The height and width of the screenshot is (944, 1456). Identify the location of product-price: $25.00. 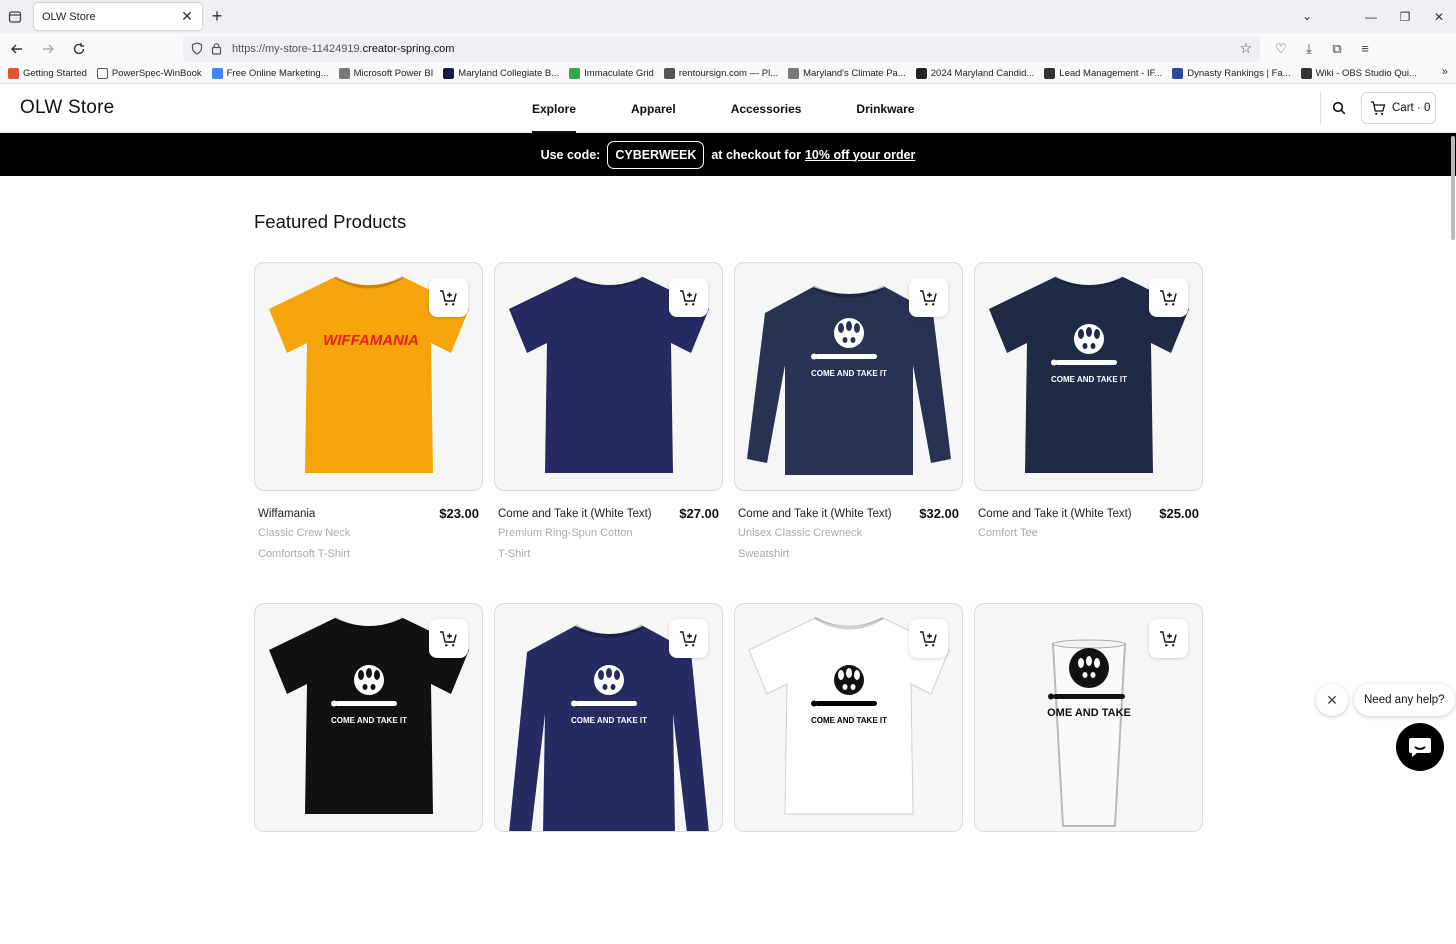
(1179, 513).